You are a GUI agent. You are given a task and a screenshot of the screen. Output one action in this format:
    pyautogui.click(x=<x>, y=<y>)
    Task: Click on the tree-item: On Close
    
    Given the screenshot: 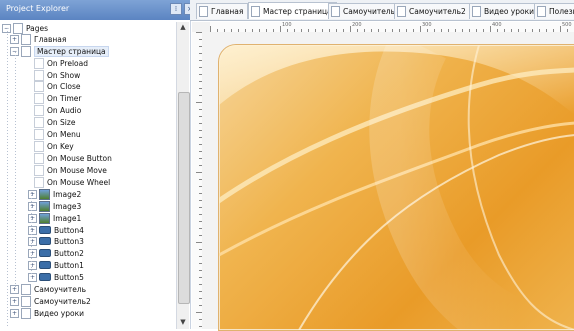 What is the action you would take?
    pyautogui.click(x=57, y=86)
    